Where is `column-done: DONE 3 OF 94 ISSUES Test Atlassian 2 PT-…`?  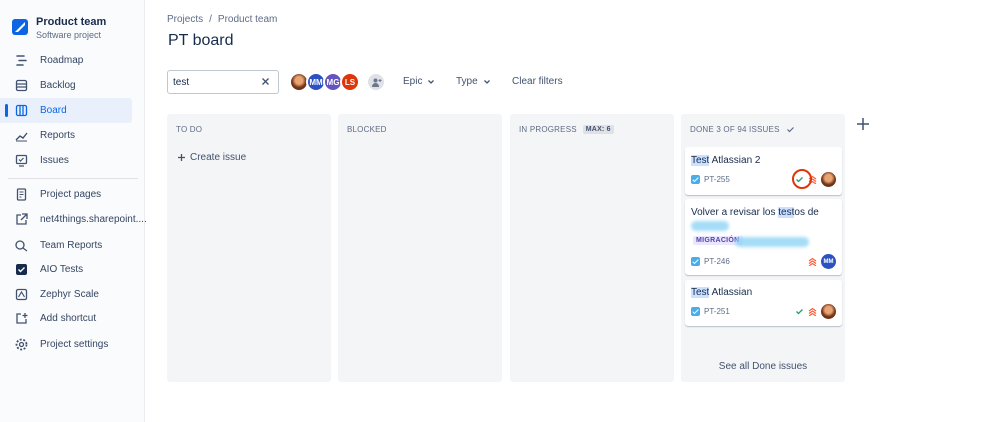
column-done: DONE 3 OF 94 ISSUES Test Atlassian 2 PT-… is located at coordinates (763, 248).